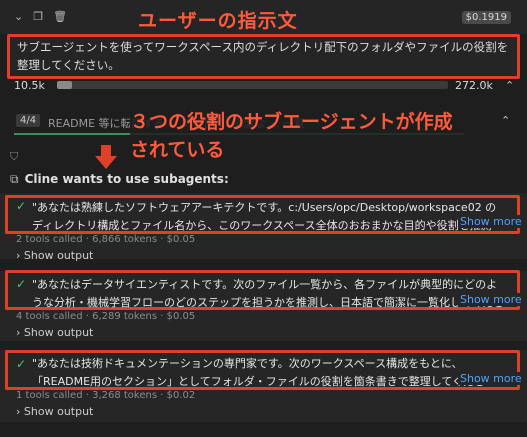 The height and width of the screenshot is (437, 527). What do you see at coordinates (106, 316) in the screenshot?
I see `subagent-meta-2: 4 tools called · 6,289 tokens · $0.05` at bounding box center [106, 316].